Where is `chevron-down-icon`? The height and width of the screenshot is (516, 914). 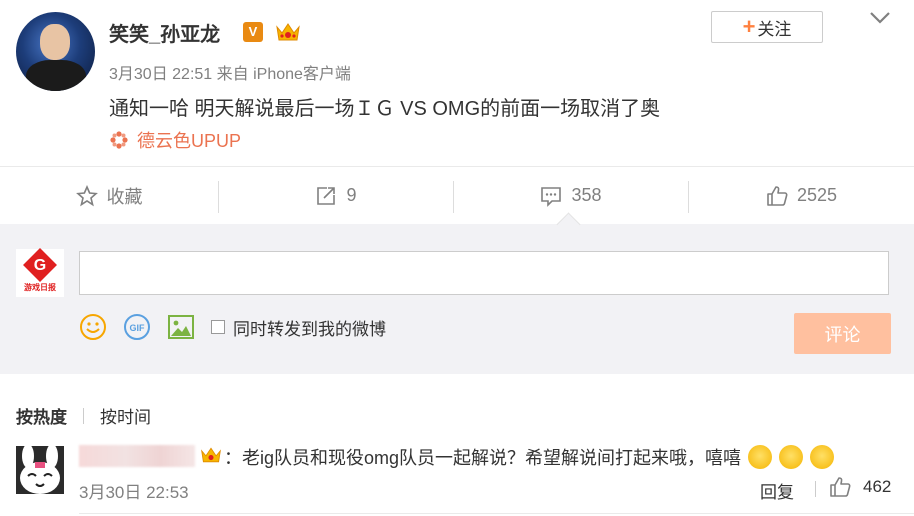 chevron-down-icon is located at coordinates (880, 18).